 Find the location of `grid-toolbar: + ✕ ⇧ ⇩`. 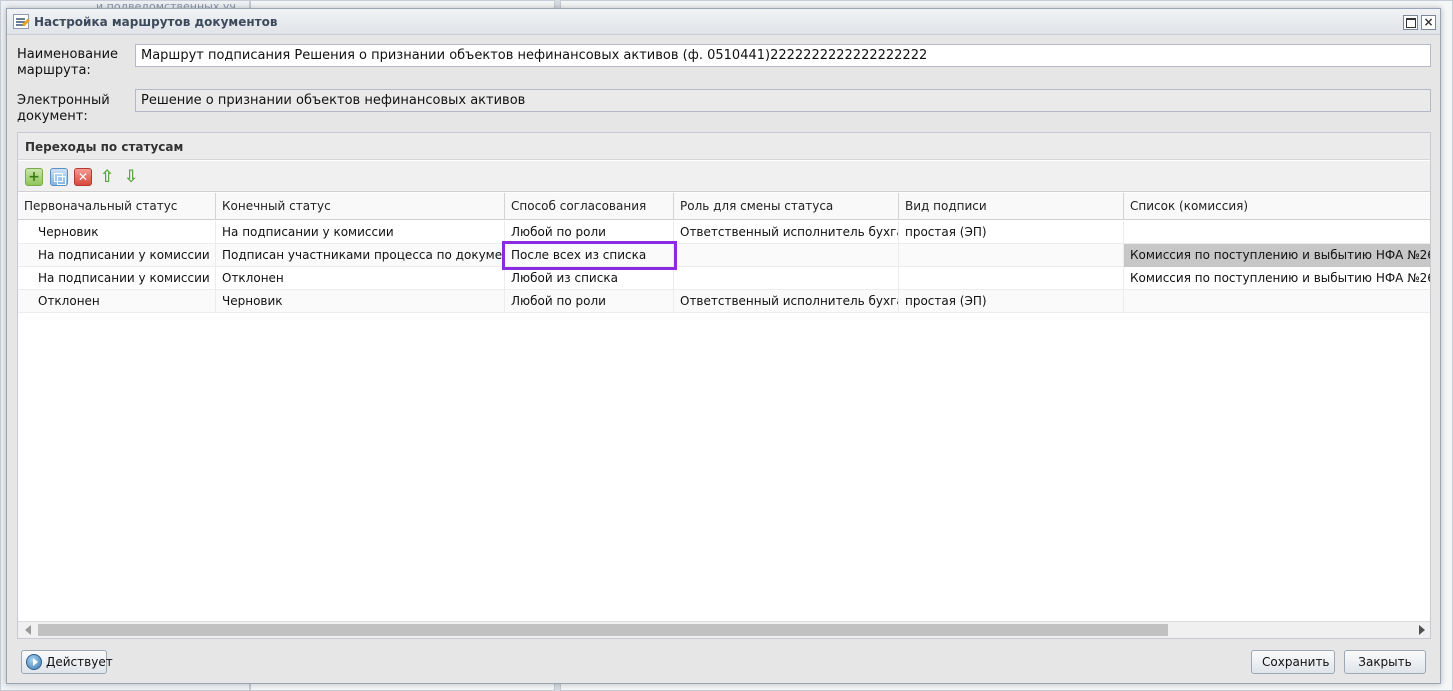

grid-toolbar: + ✕ ⇧ ⇩ is located at coordinates (724, 176).